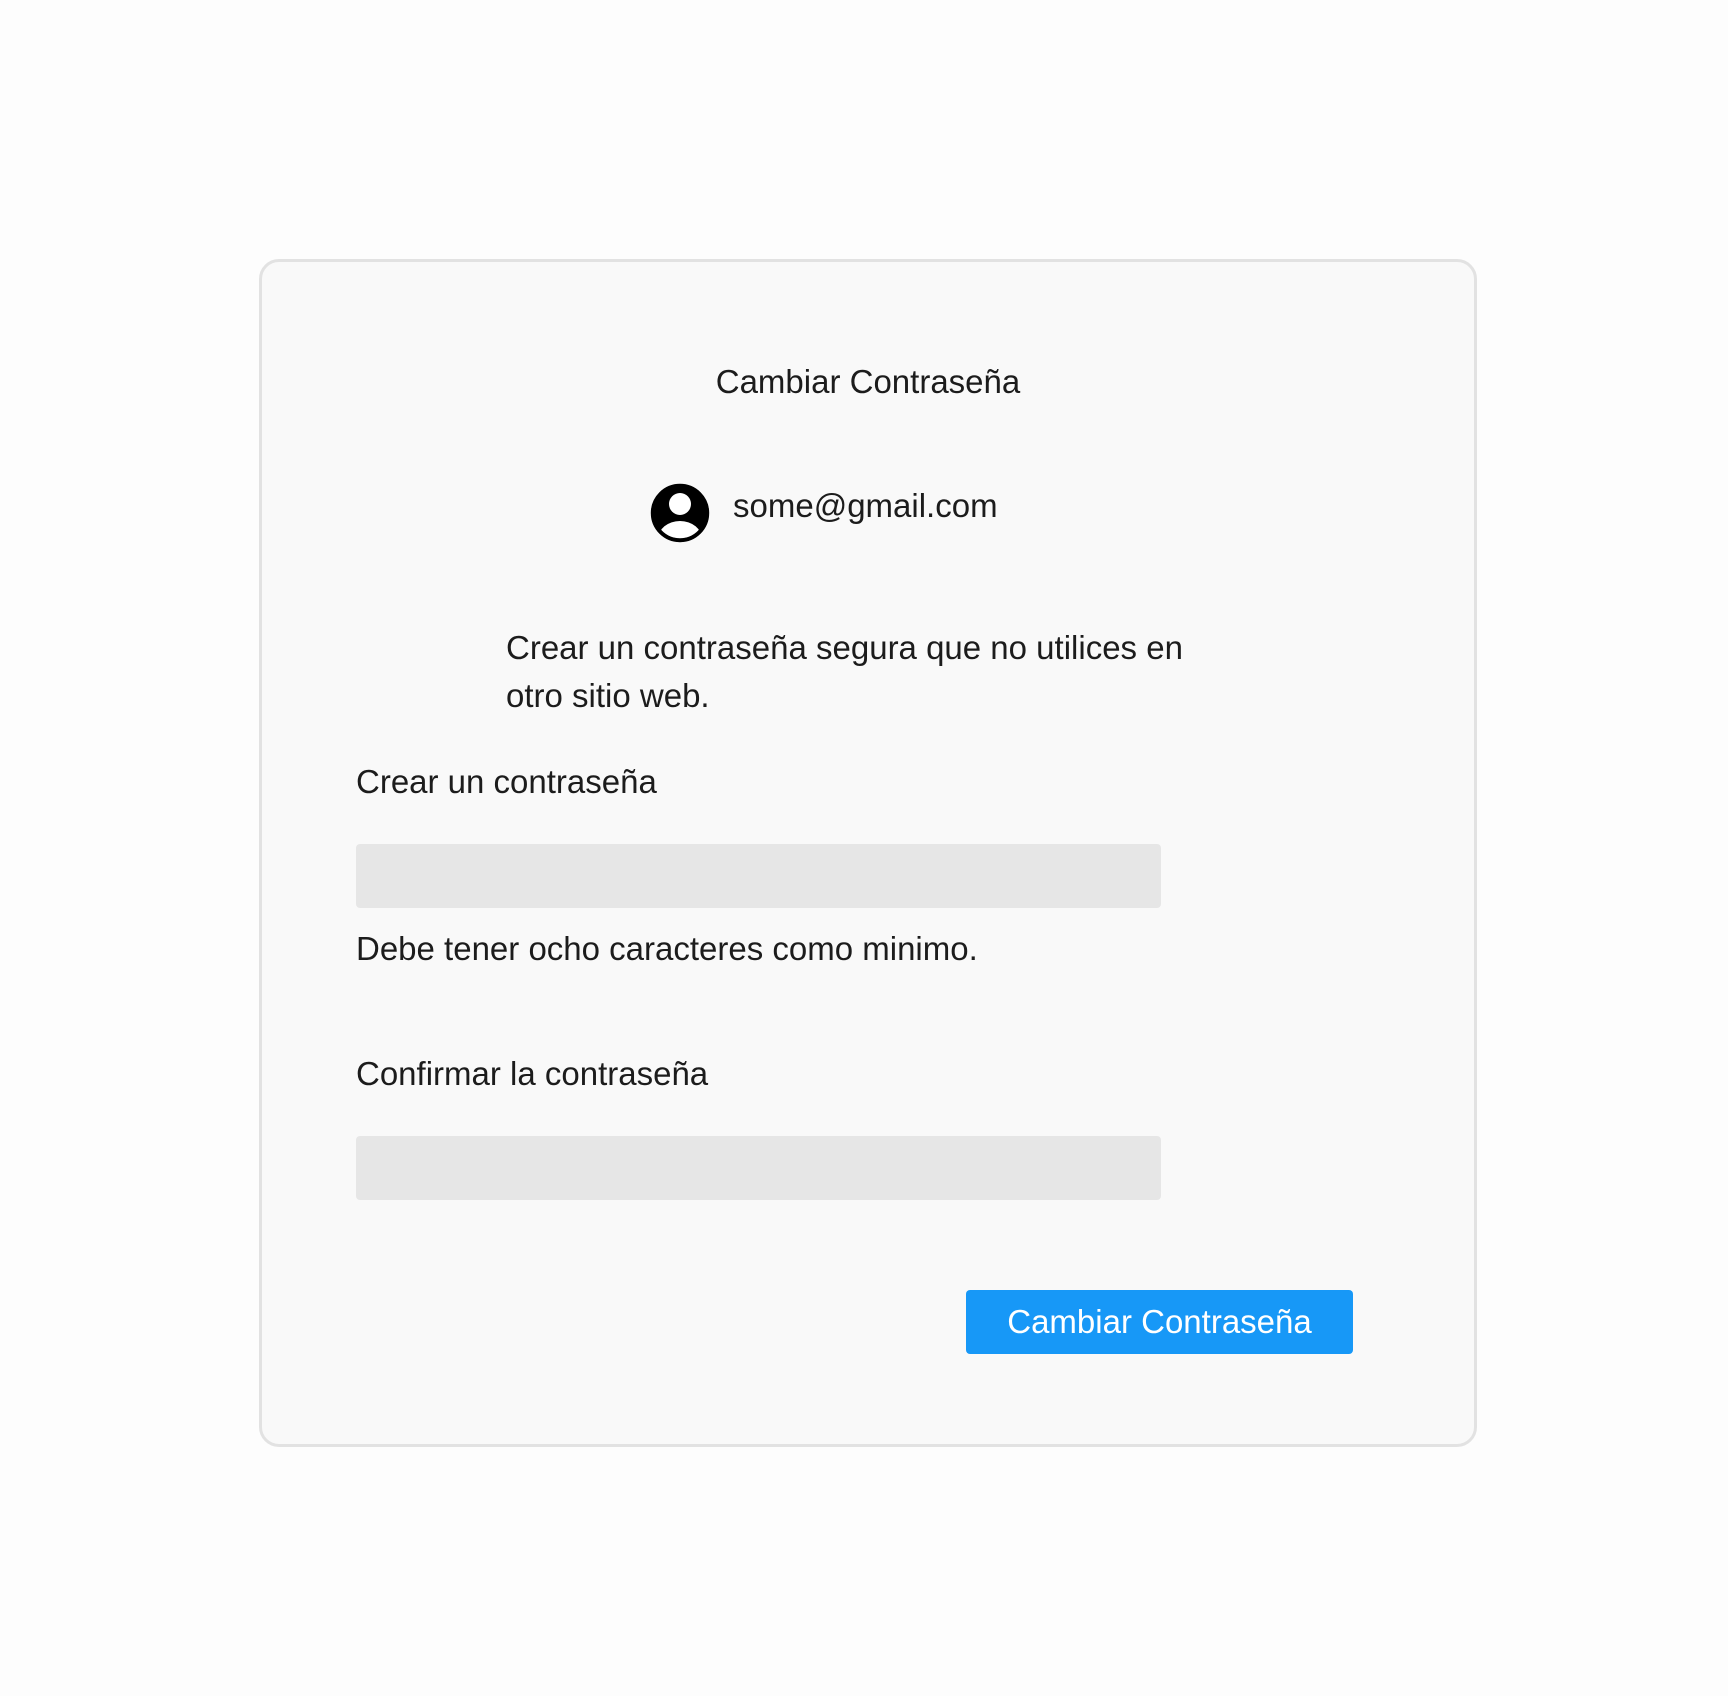  Describe the element at coordinates (868, 381) in the screenshot. I see `page-title: Cambiar Contraseña` at that location.